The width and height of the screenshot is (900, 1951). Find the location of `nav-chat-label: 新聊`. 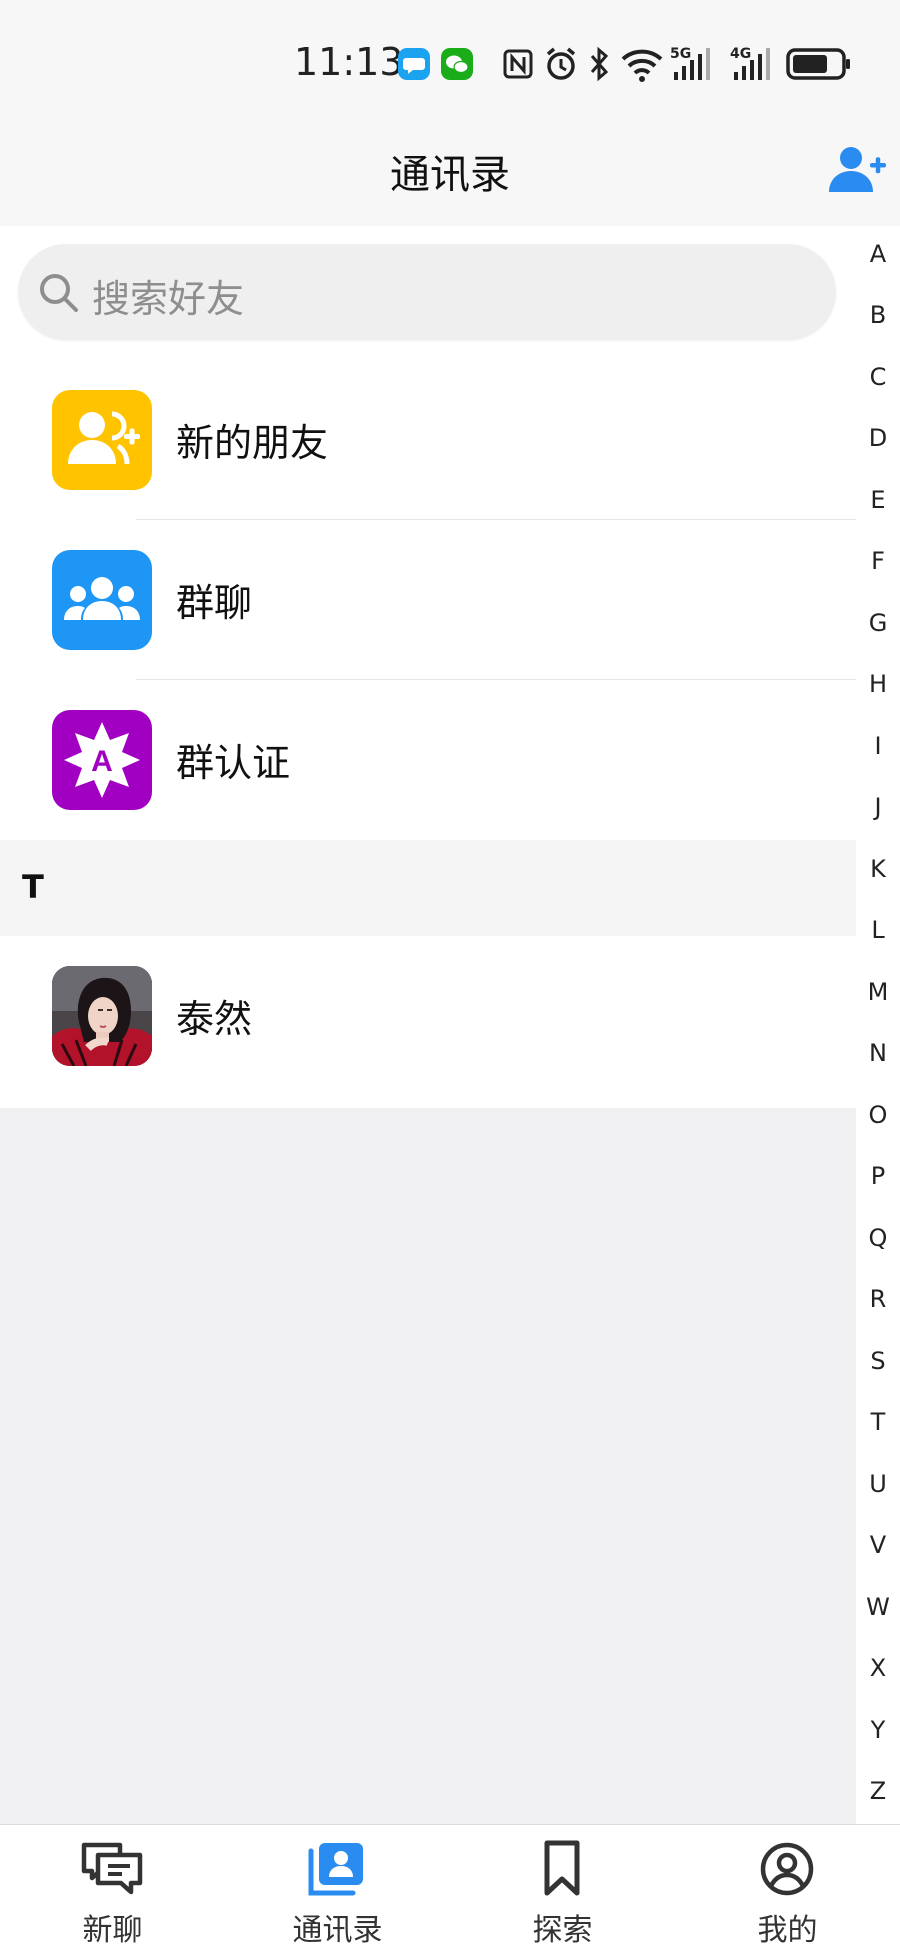

nav-chat-label: 新聊 is located at coordinates (112, 1930).